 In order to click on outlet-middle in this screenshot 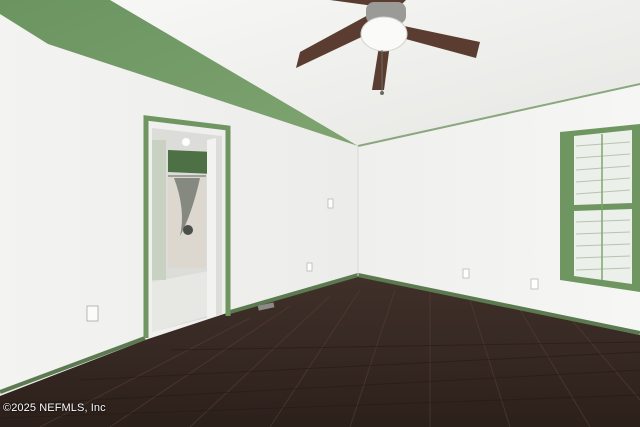, I will do `click(309, 267)`.